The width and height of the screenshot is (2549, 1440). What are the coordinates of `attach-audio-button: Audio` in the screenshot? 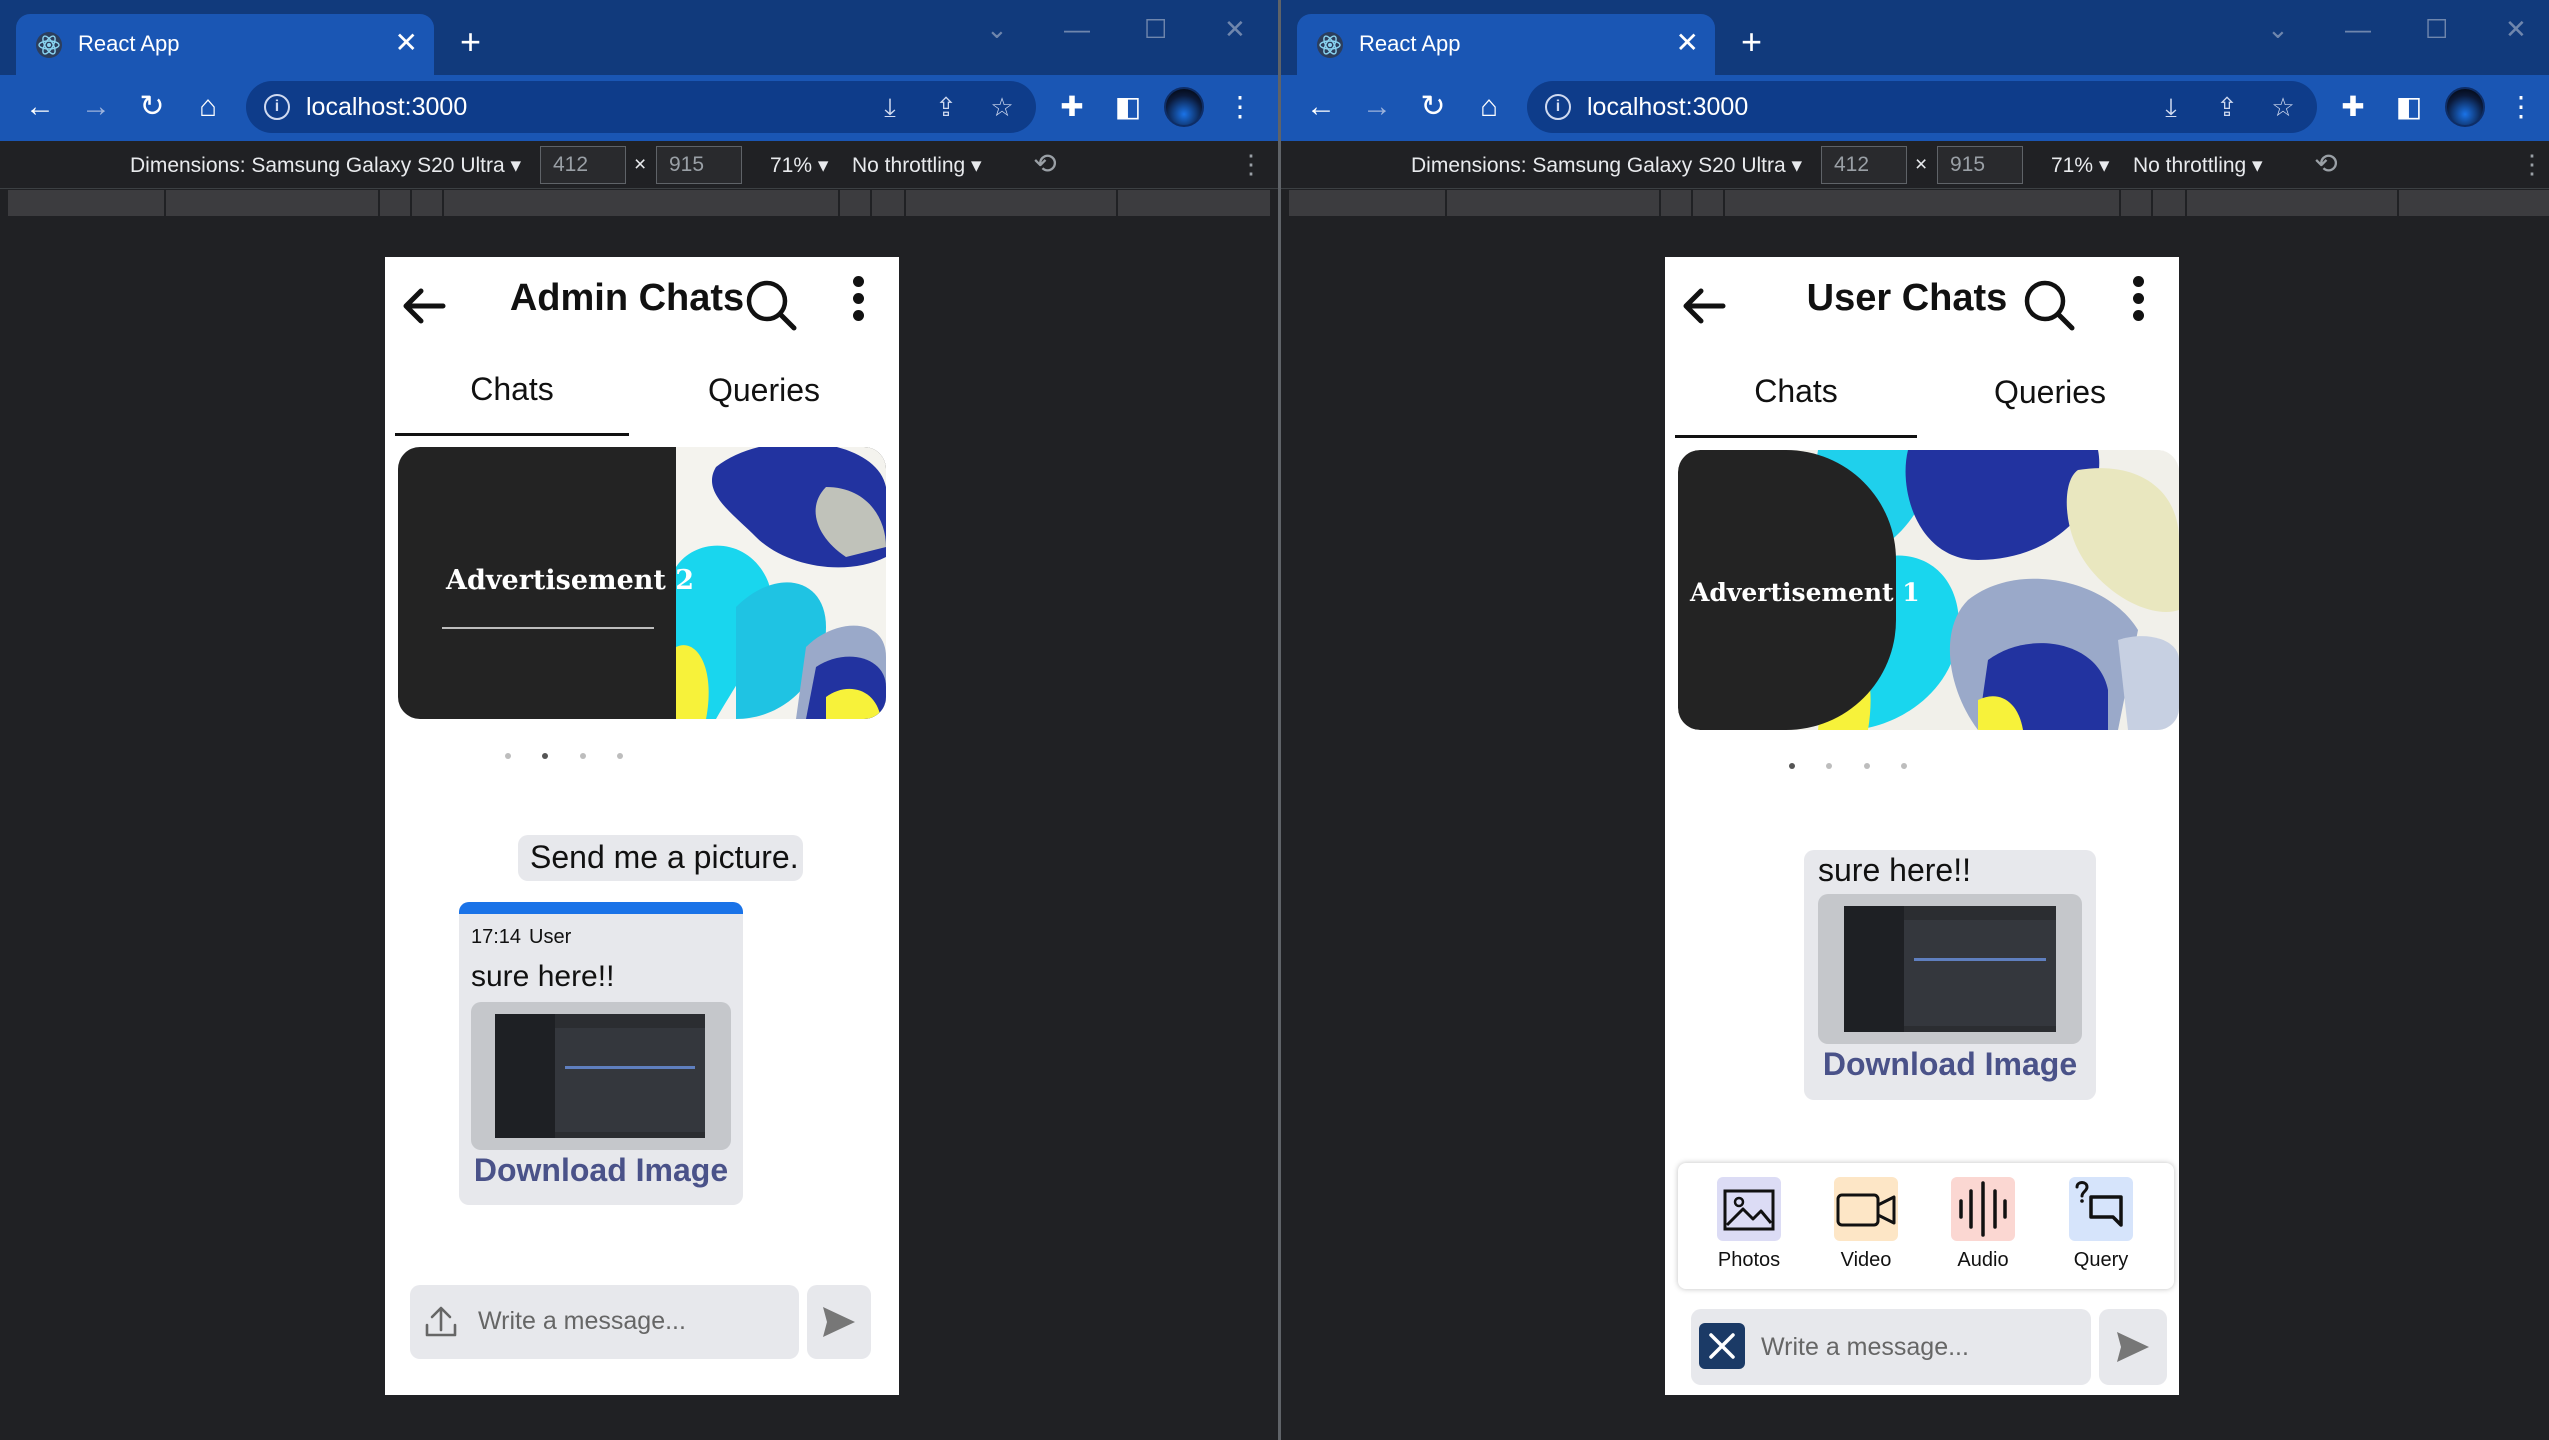 It's located at (1983, 1224).